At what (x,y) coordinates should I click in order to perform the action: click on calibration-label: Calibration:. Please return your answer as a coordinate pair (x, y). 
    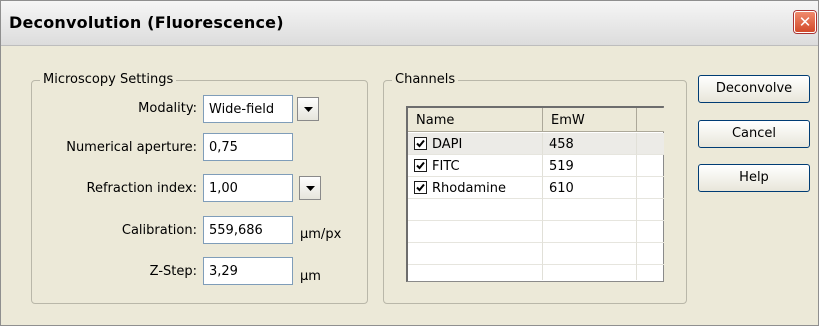
    Looking at the image, I should click on (159, 230).